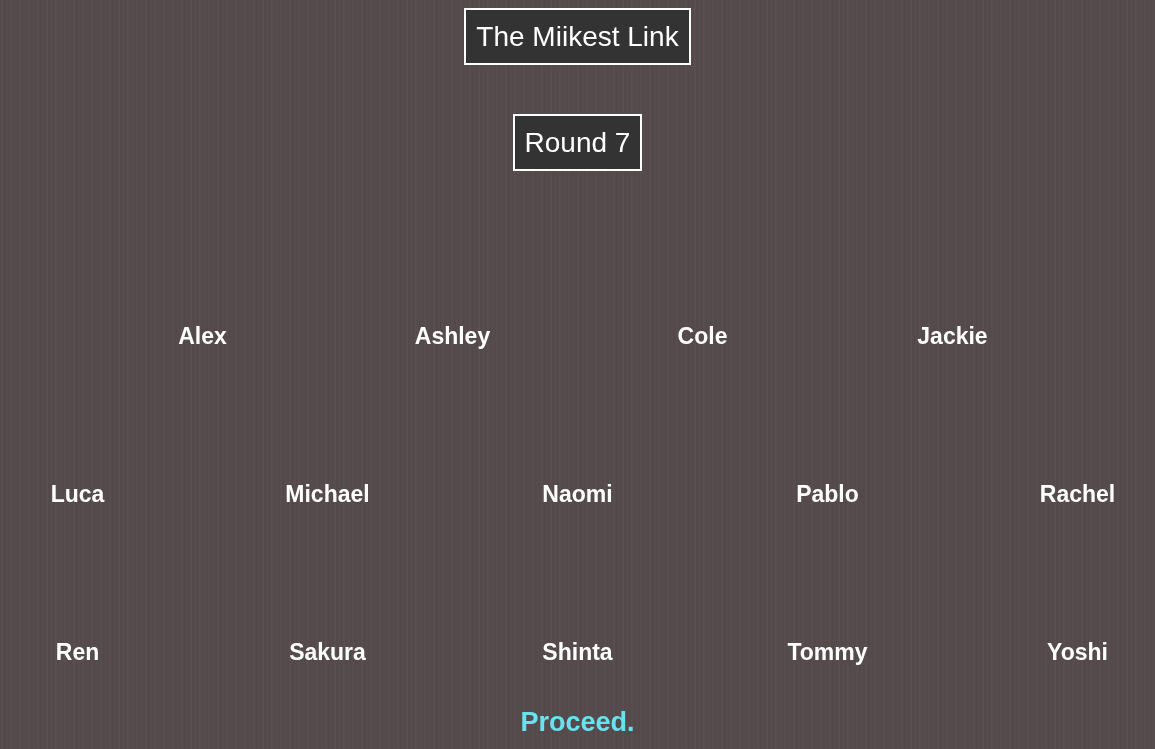  I want to click on page-title: The Miikest Link, so click(577, 36).